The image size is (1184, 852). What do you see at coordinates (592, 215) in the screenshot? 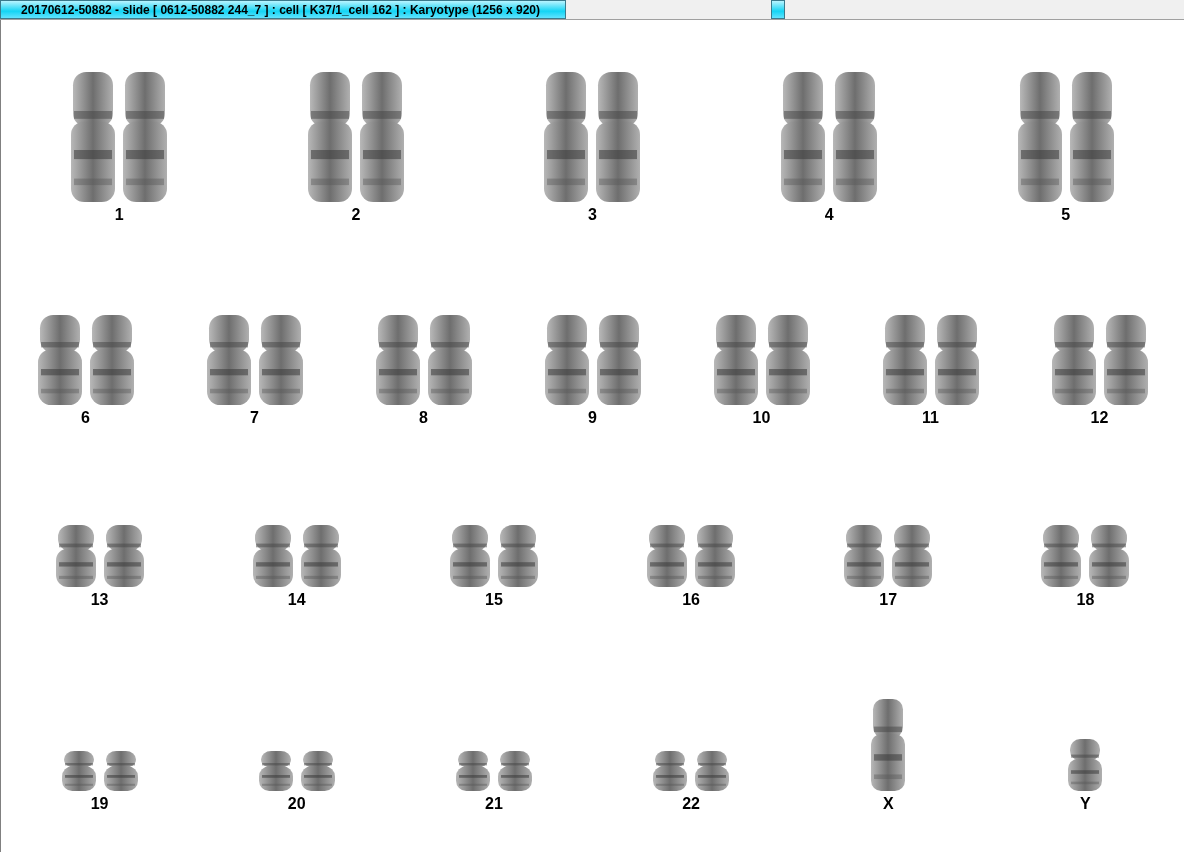
I see `chromosome-label: 3` at bounding box center [592, 215].